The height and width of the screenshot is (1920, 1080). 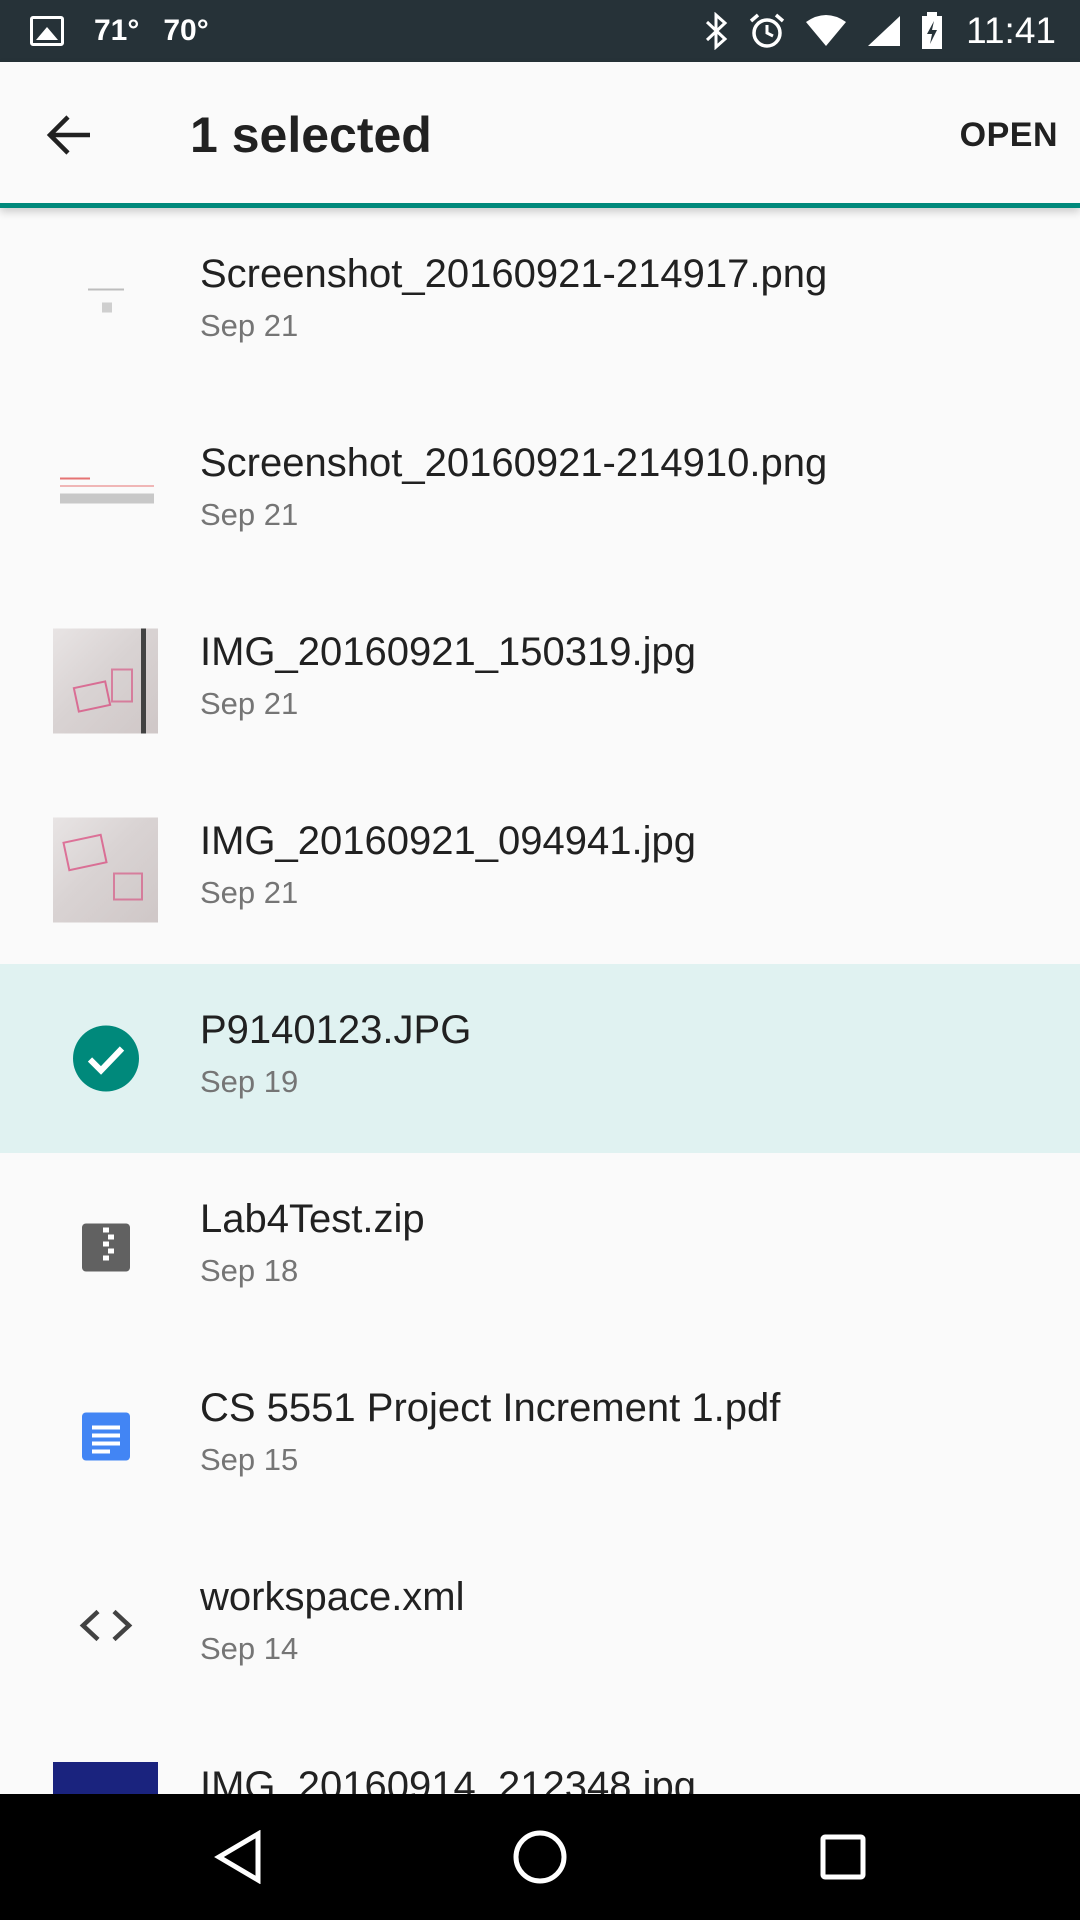 What do you see at coordinates (540, 1436) in the screenshot?
I see `file-row: CS 5551 Project Increment 1.pdf Sep 15` at bounding box center [540, 1436].